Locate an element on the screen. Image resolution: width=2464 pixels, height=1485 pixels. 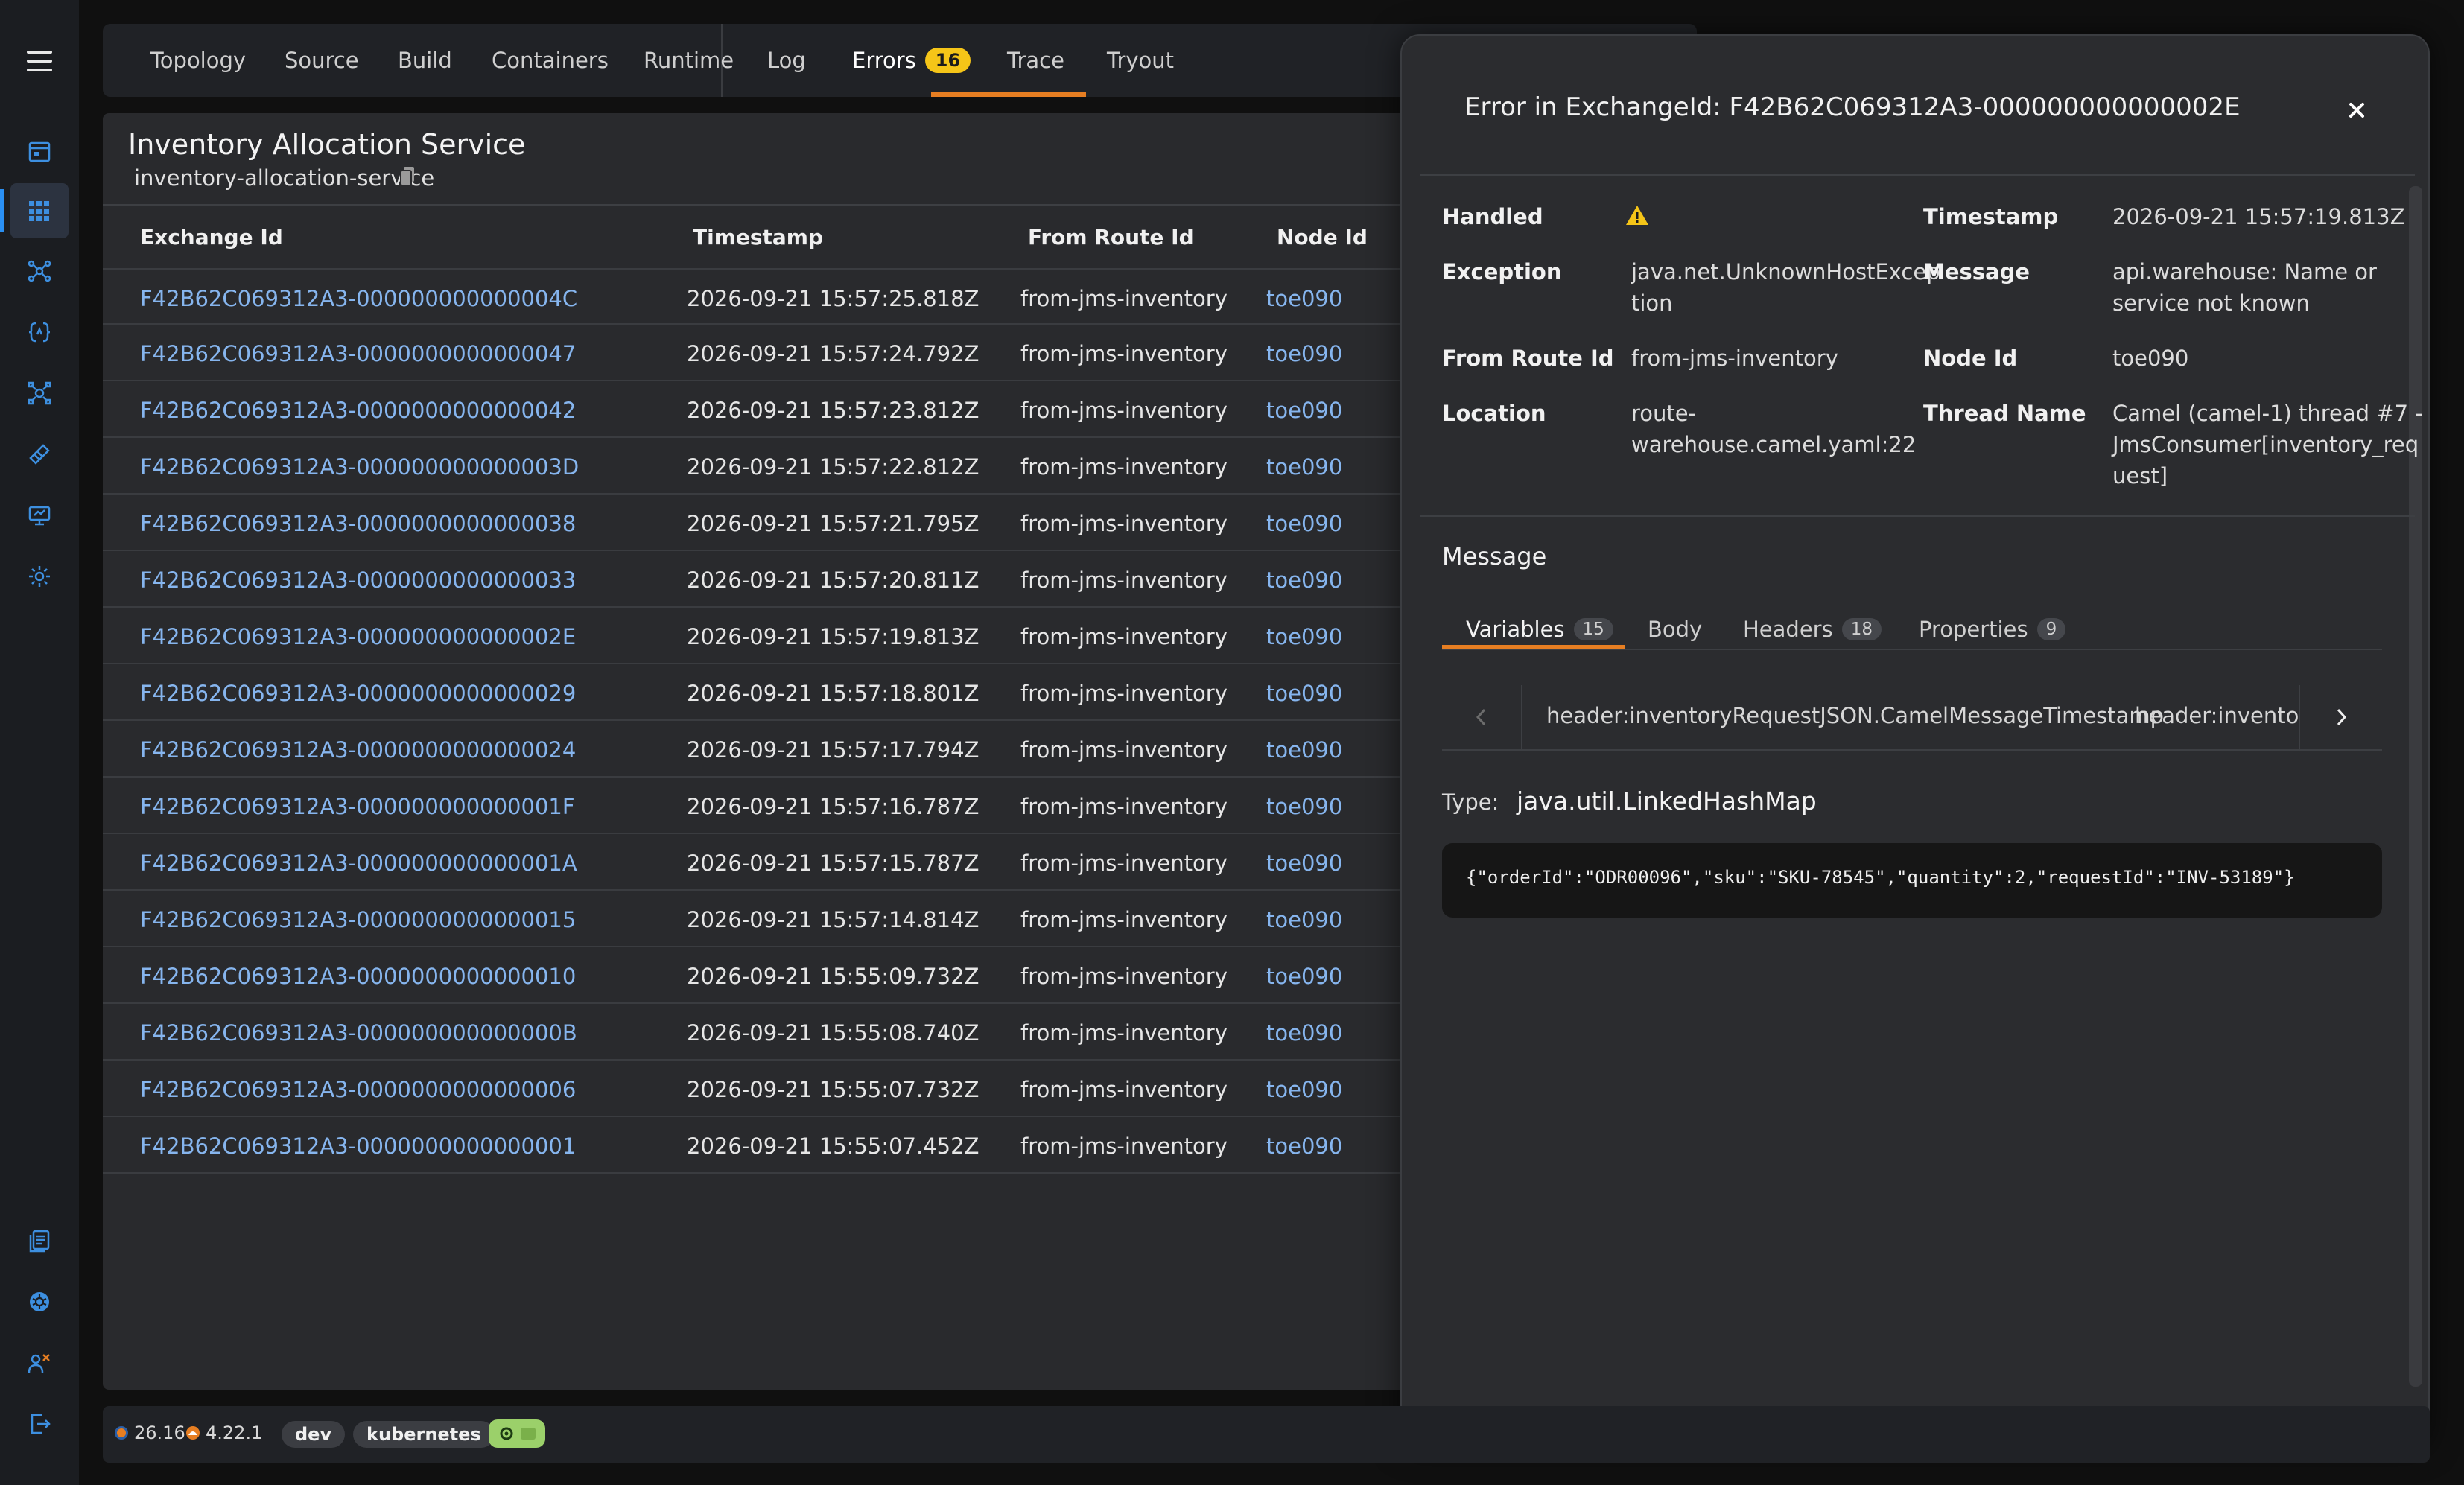
type-label: Type: is located at coordinates (1470, 802).